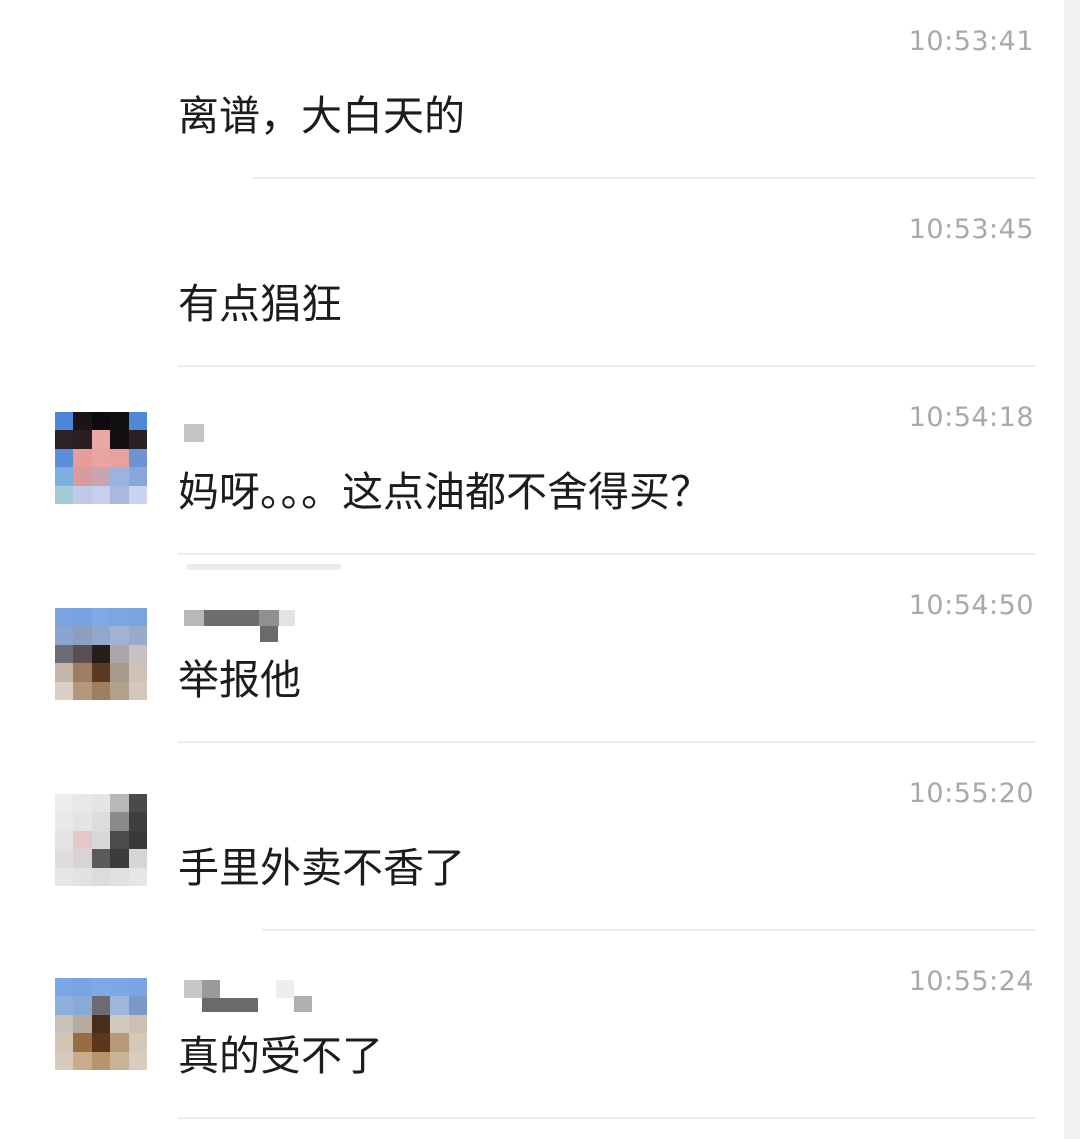 This screenshot has height=1139, width=1080. What do you see at coordinates (444, 492) in the screenshot?
I see `message-text: 妈呀。。。这点油都不舍得买？` at bounding box center [444, 492].